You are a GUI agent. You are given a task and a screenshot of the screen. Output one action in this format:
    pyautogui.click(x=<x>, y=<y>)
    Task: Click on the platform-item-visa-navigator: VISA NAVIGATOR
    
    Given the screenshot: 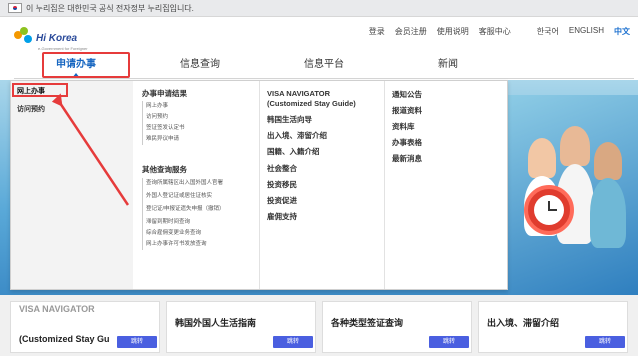 What is the action you would take?
    pyautogui.click(x=298, y=93)
    